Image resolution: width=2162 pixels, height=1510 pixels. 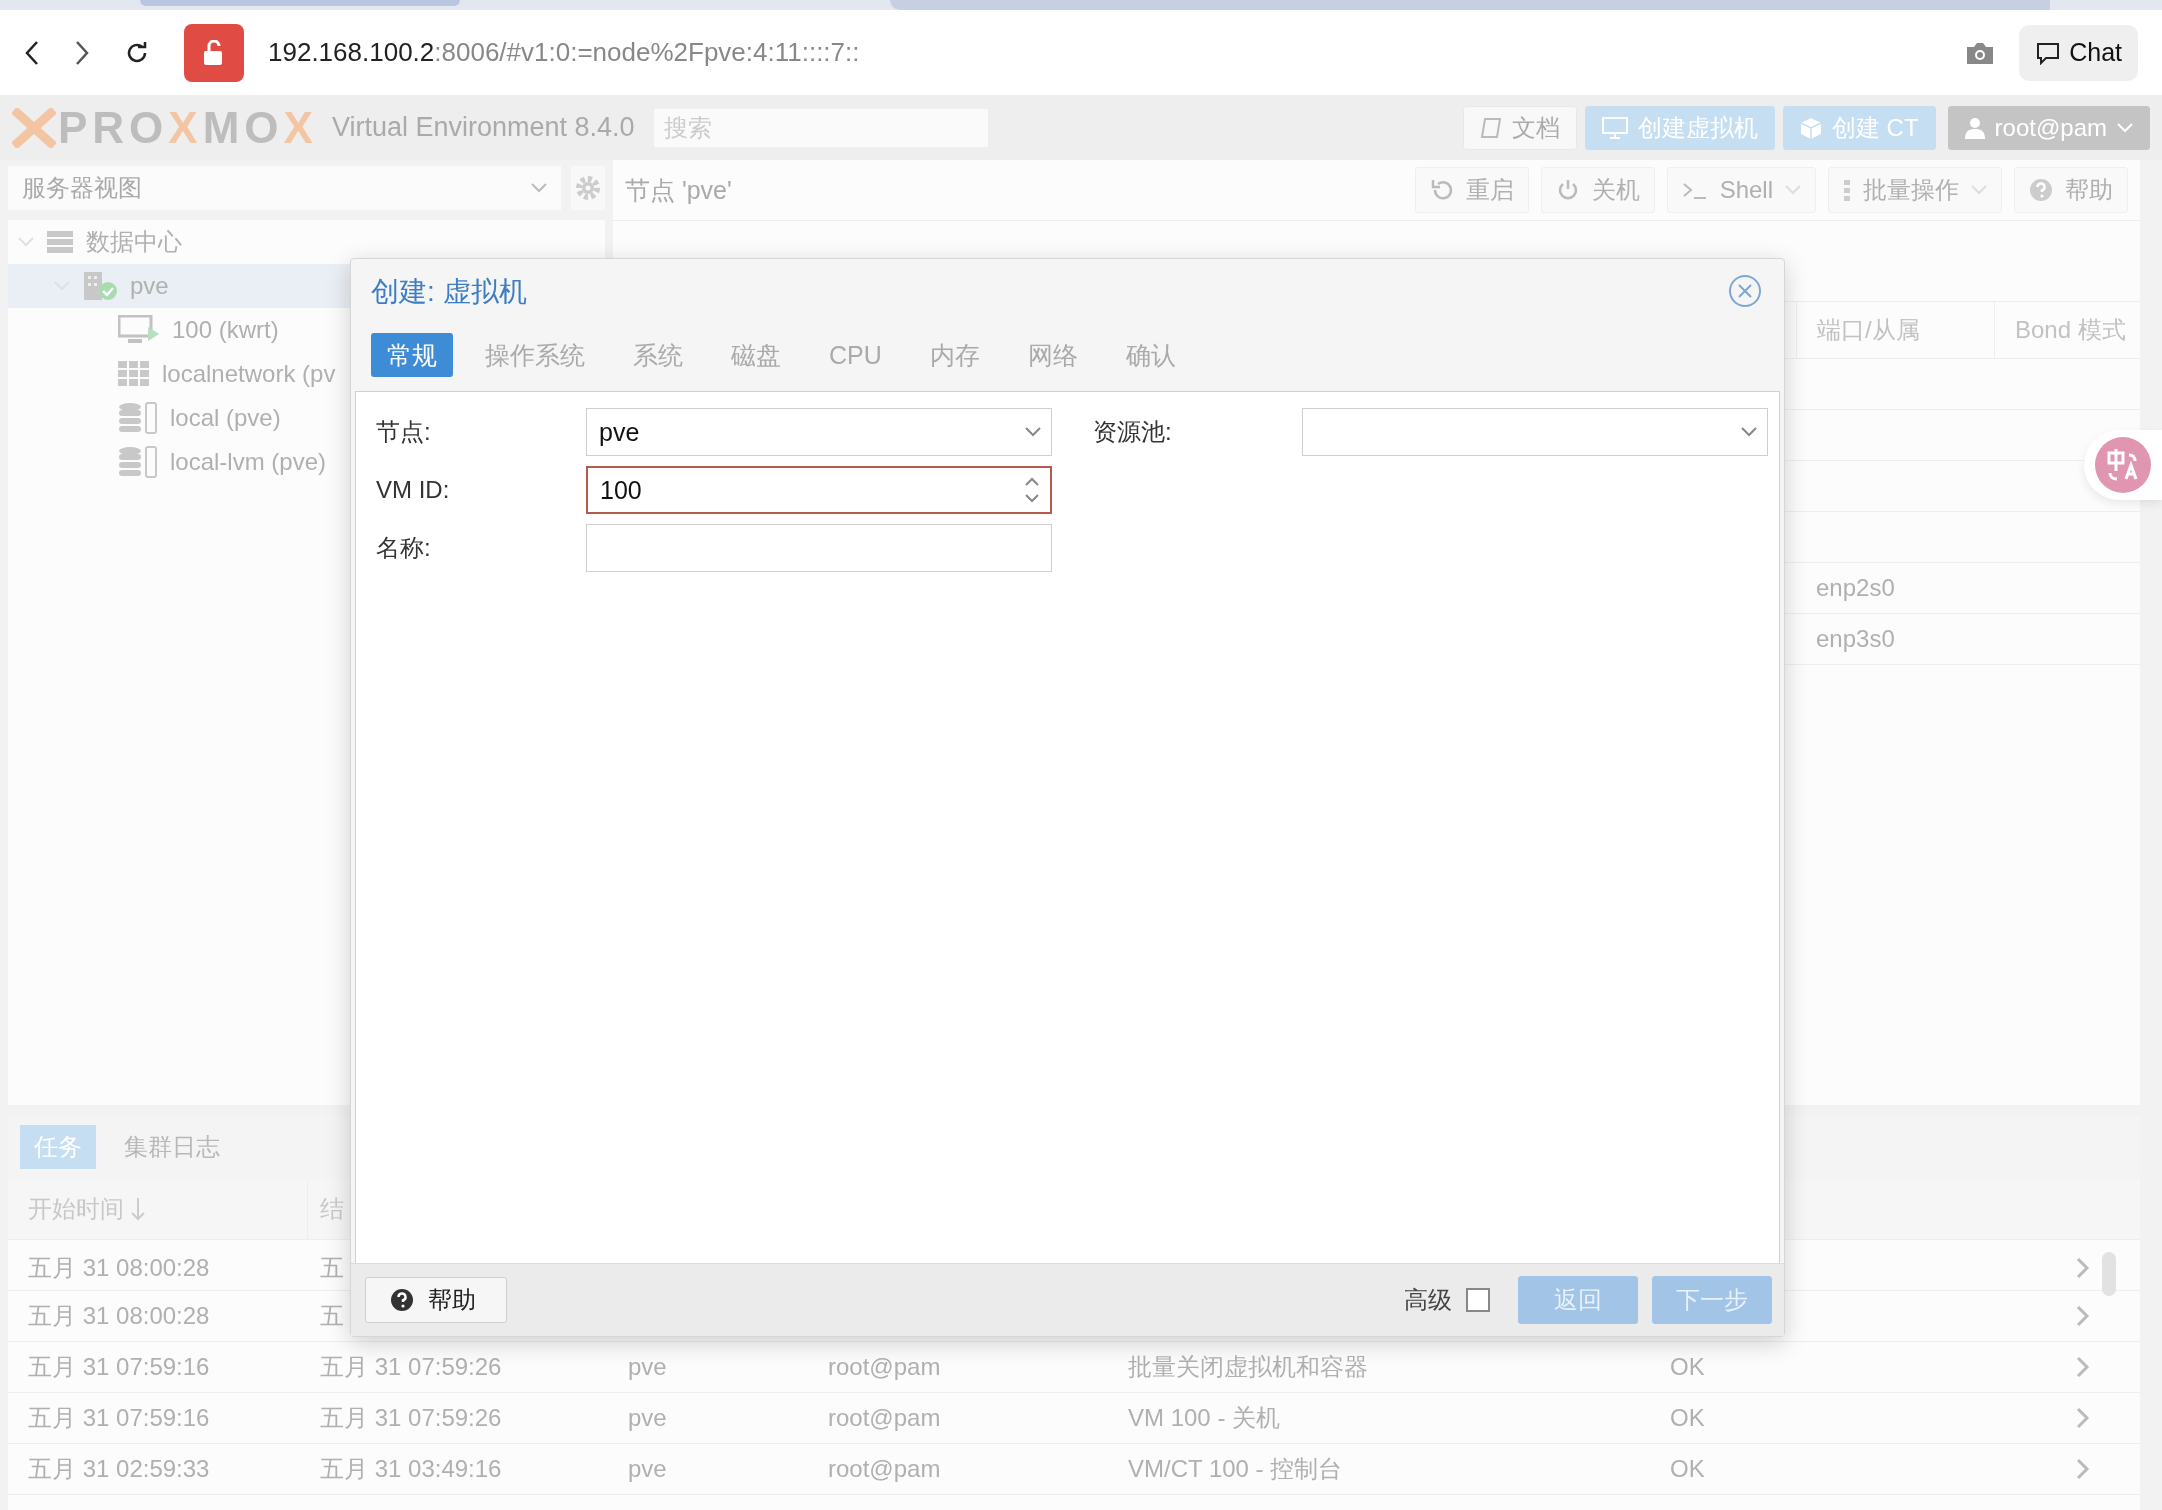 I want to click on speech-bubble-icon, so click(x=2048, y=52).